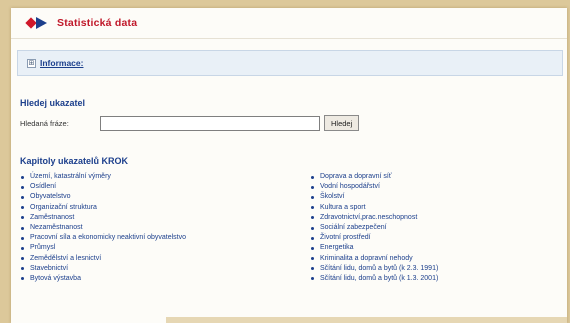 The image size is (570, 323). I want to click on chapter-item: Území, katastrální výměry, so click(103, 177).